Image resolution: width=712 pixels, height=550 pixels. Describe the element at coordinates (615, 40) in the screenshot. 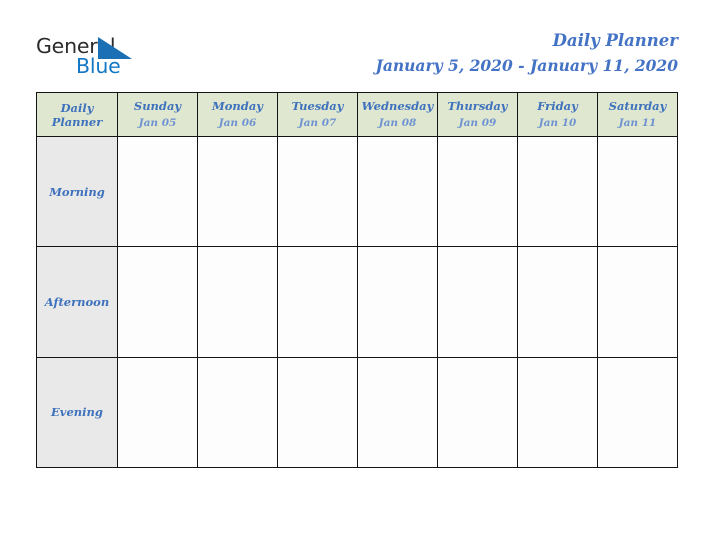

I see `page-title: Daily Planner` at that location.